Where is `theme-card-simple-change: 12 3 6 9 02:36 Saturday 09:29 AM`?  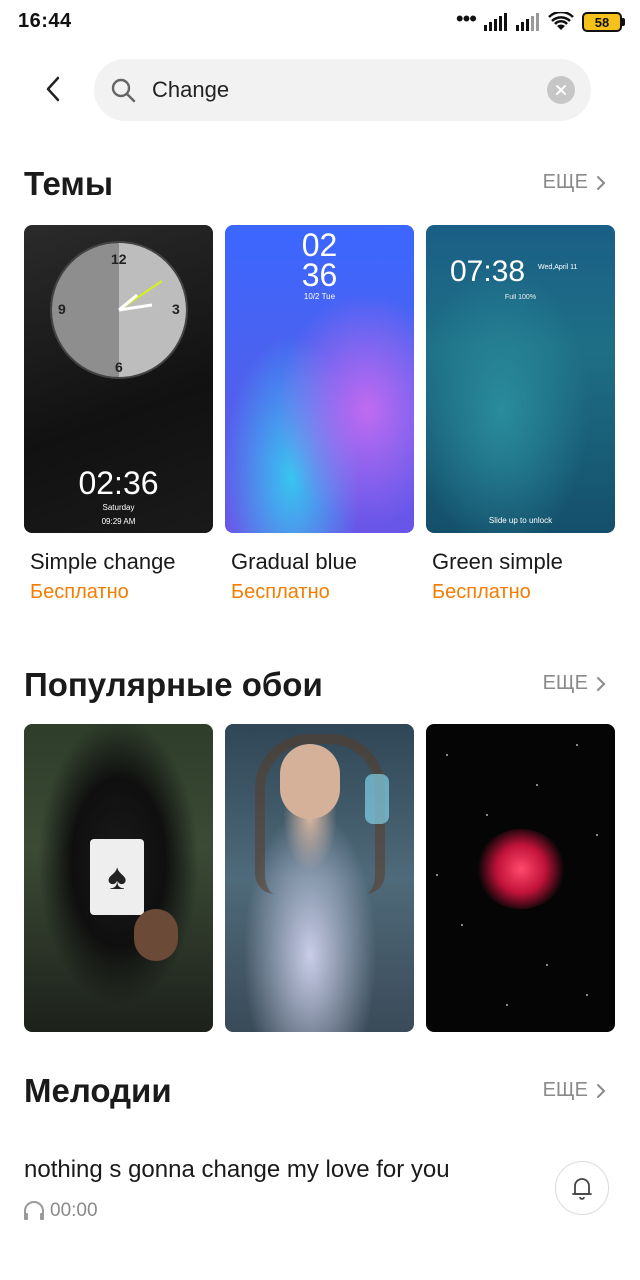
theme-card-simple-change: 12 3 6 9 02:36 Saturday 09:29 AM is located at coordinates (118, 379).